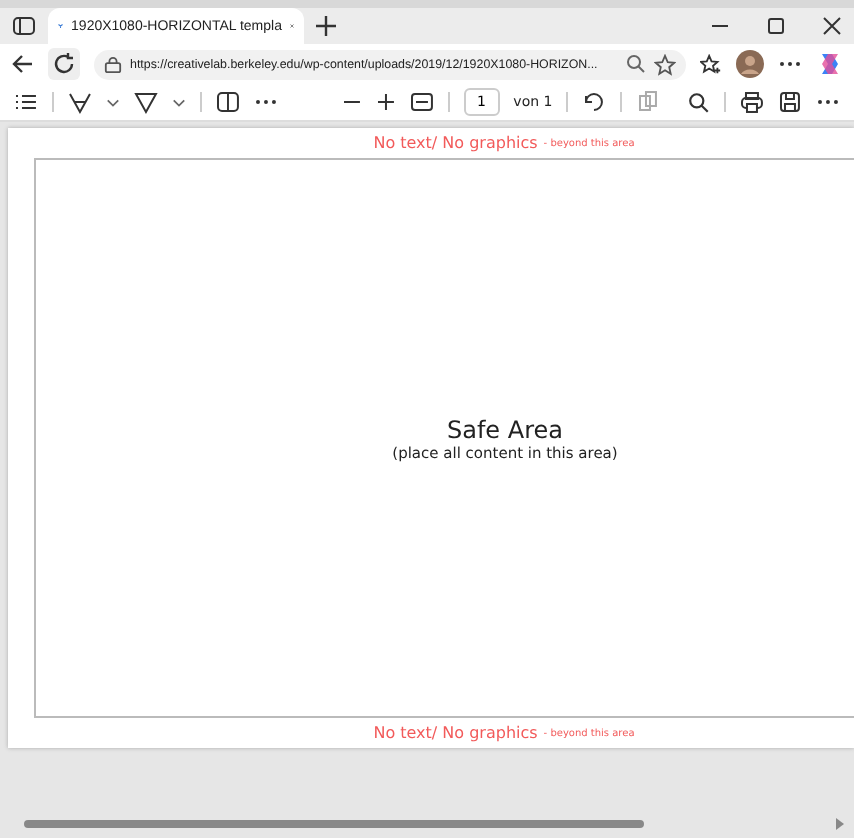 The width and height of the screenshot is (854, 838). What do you see at coordinates (421, 102) in the screenshot?
I see `fit-page-icon` at bounding box center [421, 102].